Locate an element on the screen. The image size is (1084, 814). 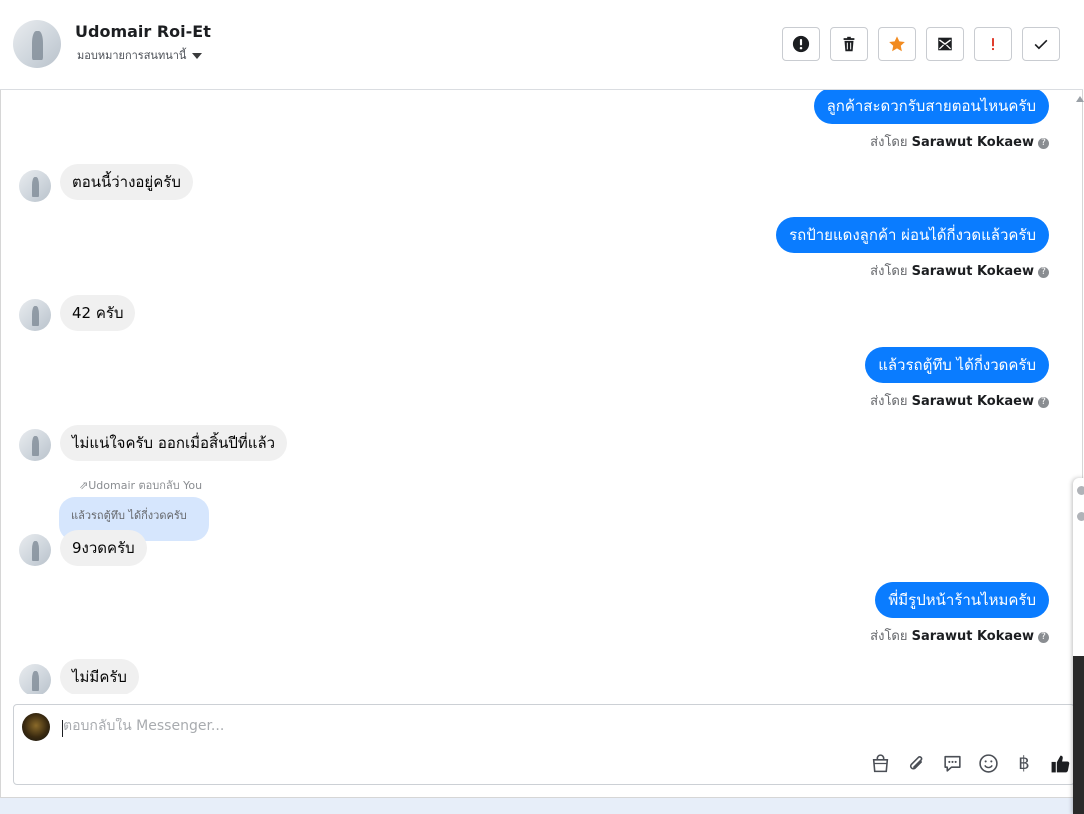
incoming-message: ไม่มีครับ is located at coordinates (99, 676).